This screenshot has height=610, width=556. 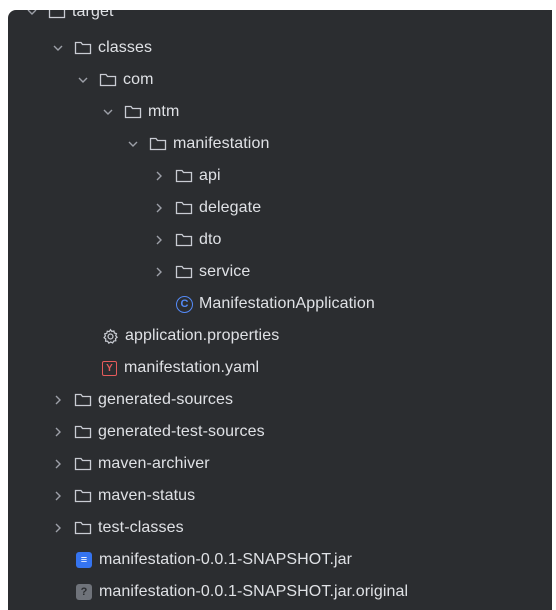 What do you see at coordinates (184, 304) in the screenshot?
I see `class-icon: C` at bounding box center [184, 304].